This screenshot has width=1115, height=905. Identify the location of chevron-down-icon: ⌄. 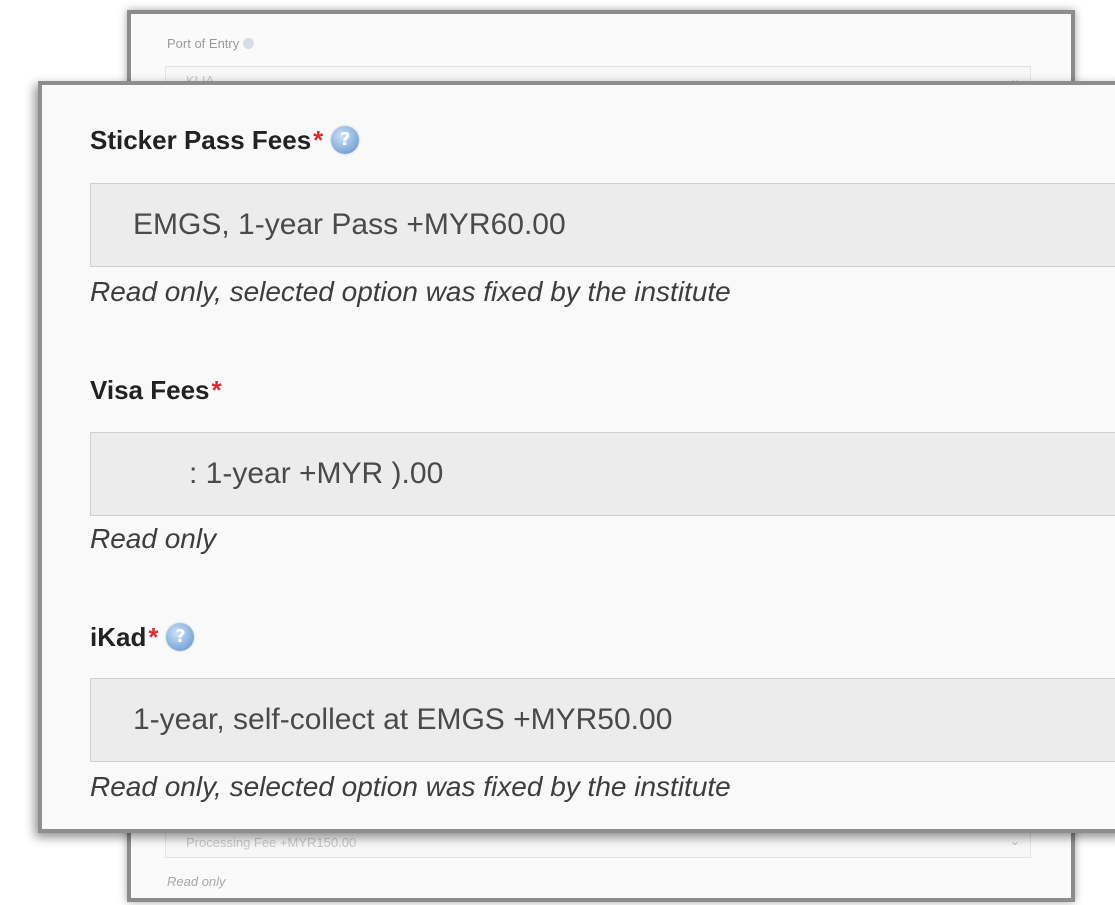
(1014, 841).